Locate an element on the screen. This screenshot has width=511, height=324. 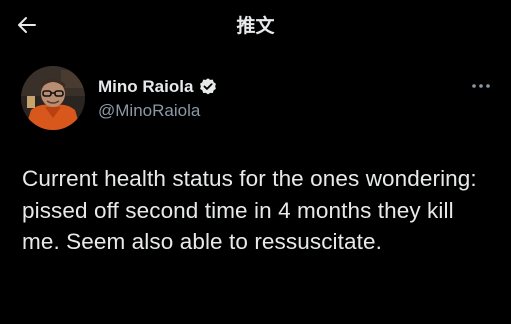
author-handle: @MinoRaiola is located at coordinates (158, 111).